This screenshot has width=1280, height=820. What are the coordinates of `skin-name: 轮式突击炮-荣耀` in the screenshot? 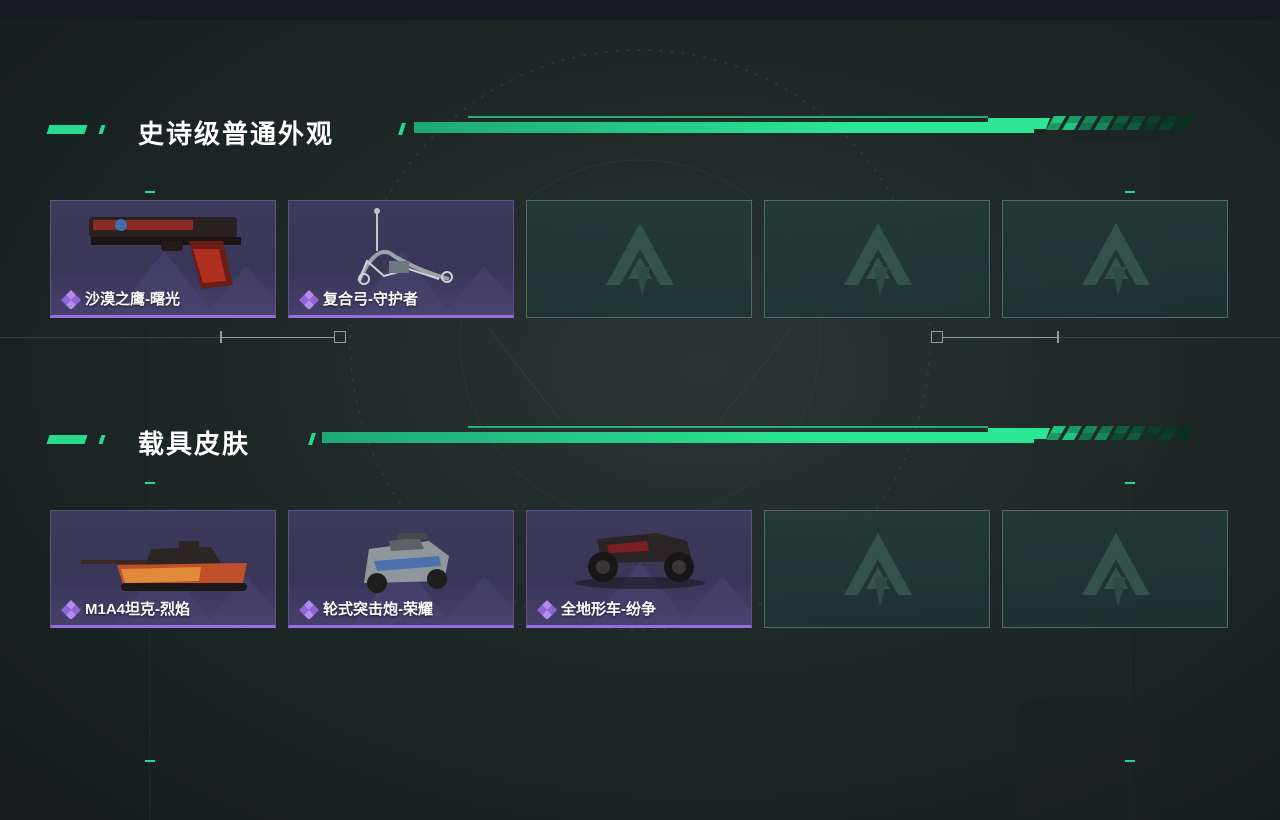 It's located at (378, 609).